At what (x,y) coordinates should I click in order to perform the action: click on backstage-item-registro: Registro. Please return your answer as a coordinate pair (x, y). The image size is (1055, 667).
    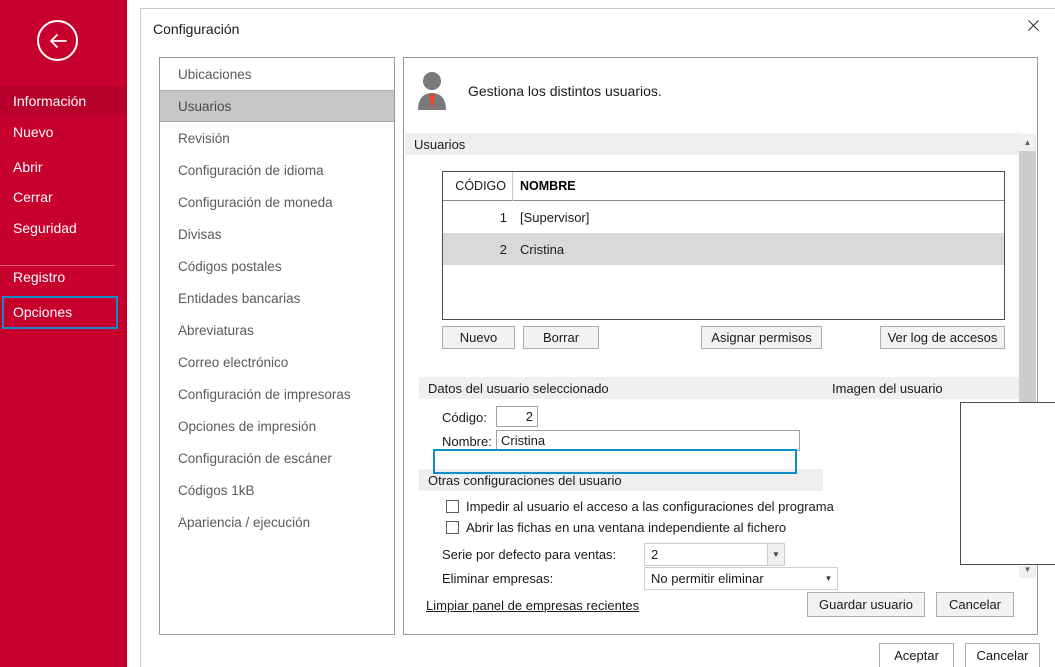
    Looking at the image, I should click on (63, 276).